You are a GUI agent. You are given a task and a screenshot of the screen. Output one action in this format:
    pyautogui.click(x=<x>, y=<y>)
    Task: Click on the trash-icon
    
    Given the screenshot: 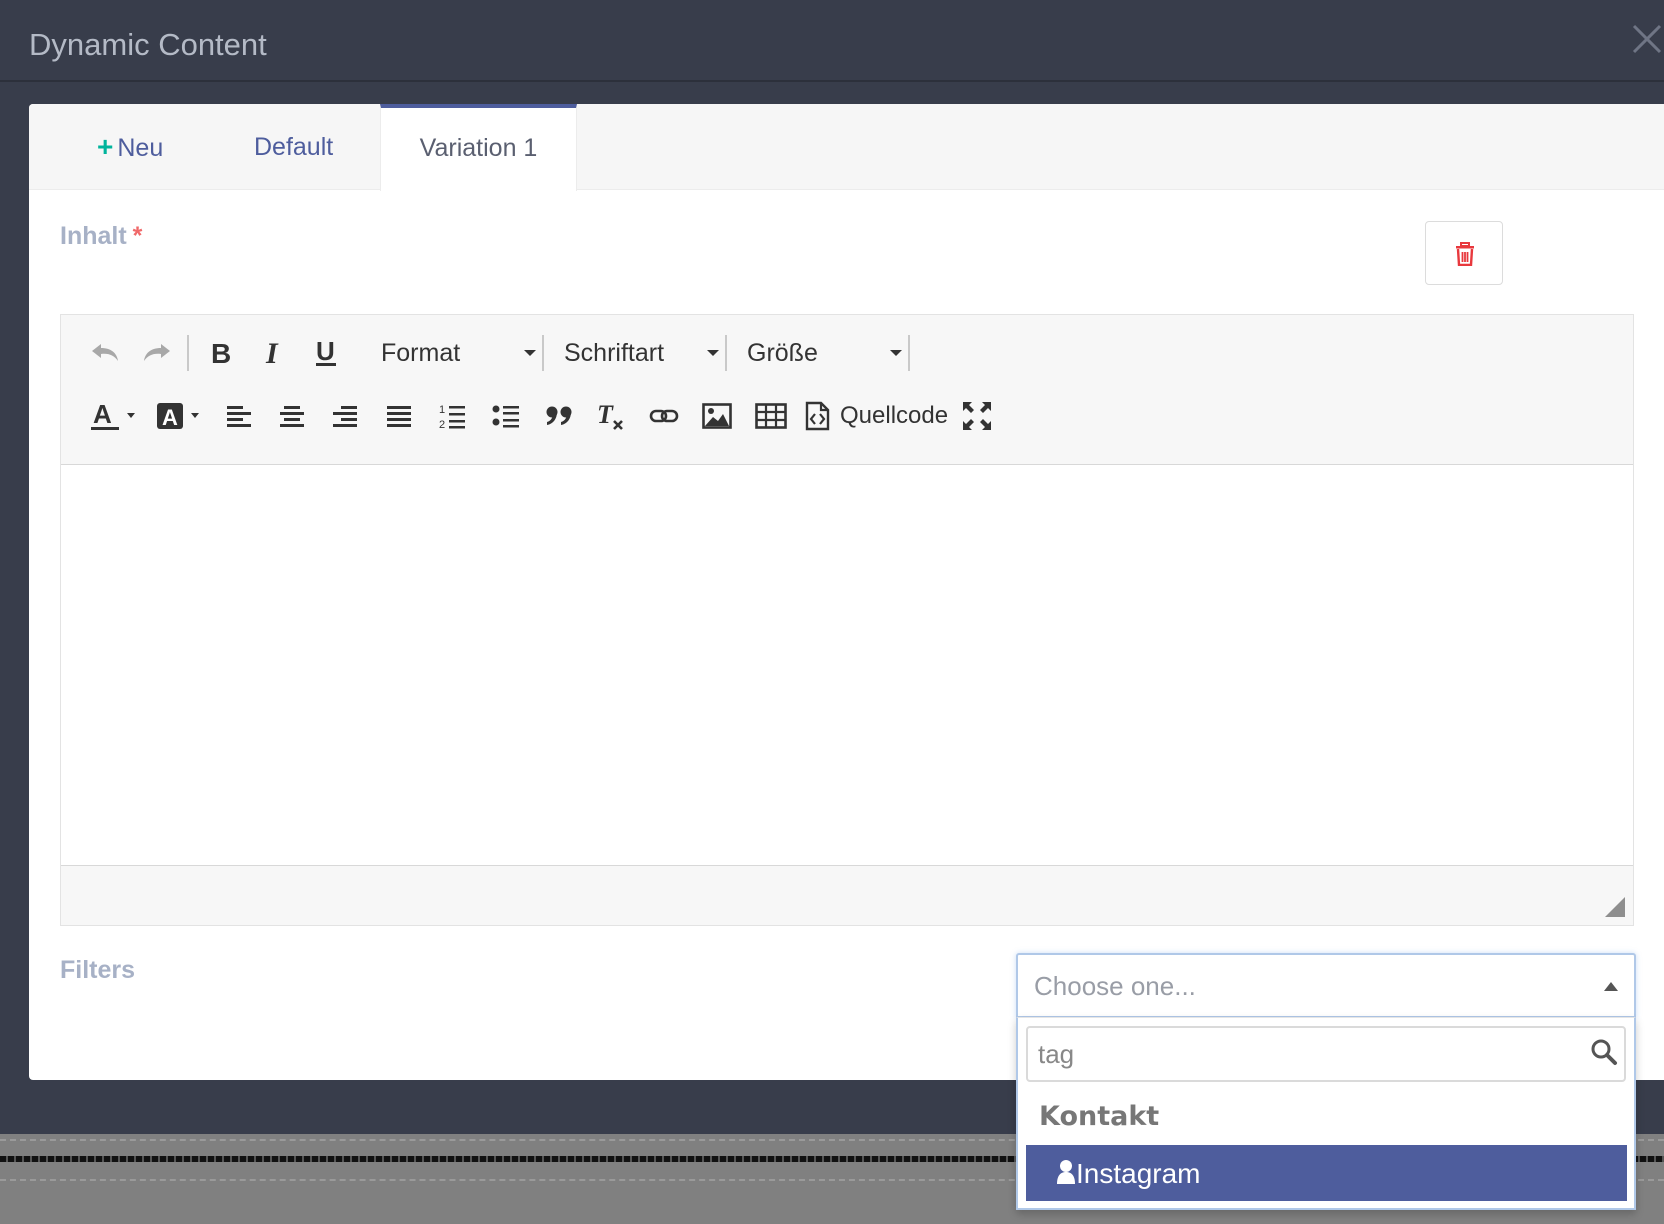 What is the action you would take?
    pyautogui.click(x=1465, y=254)
    